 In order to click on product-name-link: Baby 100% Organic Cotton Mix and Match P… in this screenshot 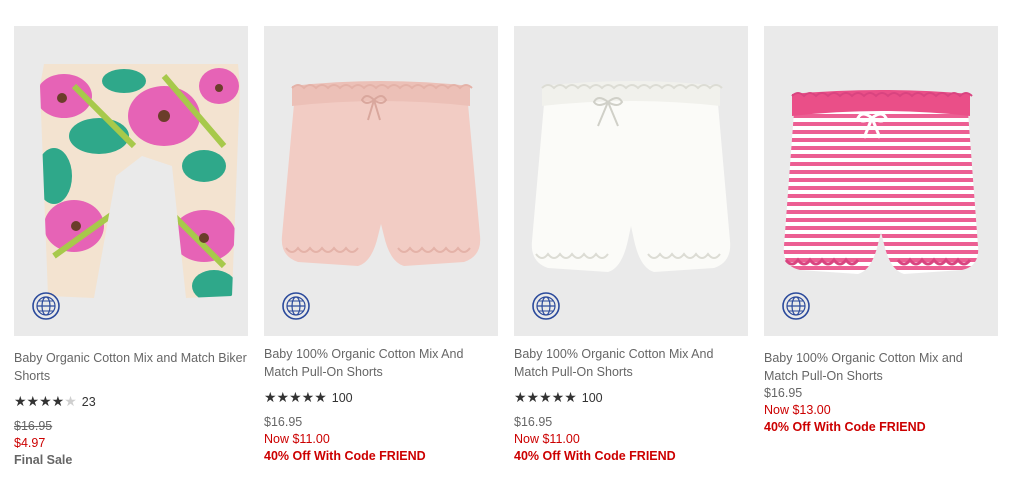, I will do `click(881, 367)`.